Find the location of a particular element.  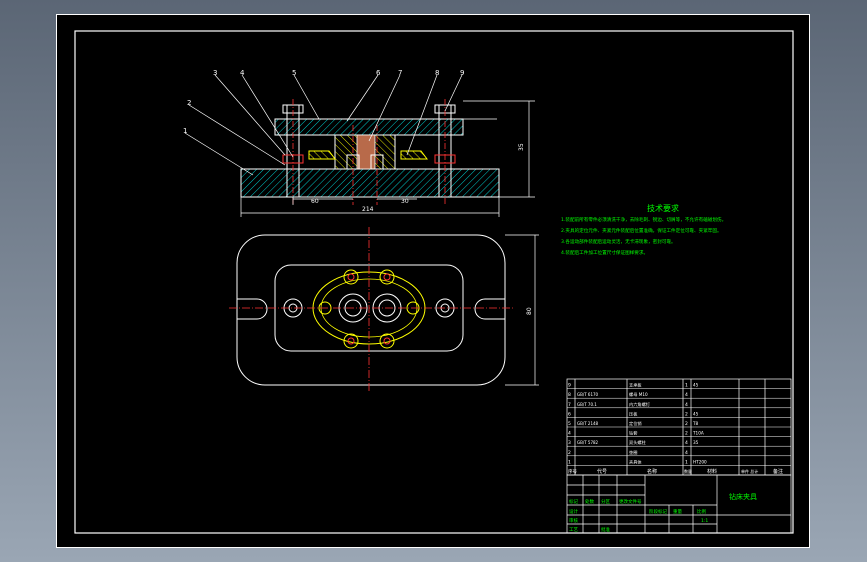

bom-header-material: 材料 is located at coordinates (712, 471).